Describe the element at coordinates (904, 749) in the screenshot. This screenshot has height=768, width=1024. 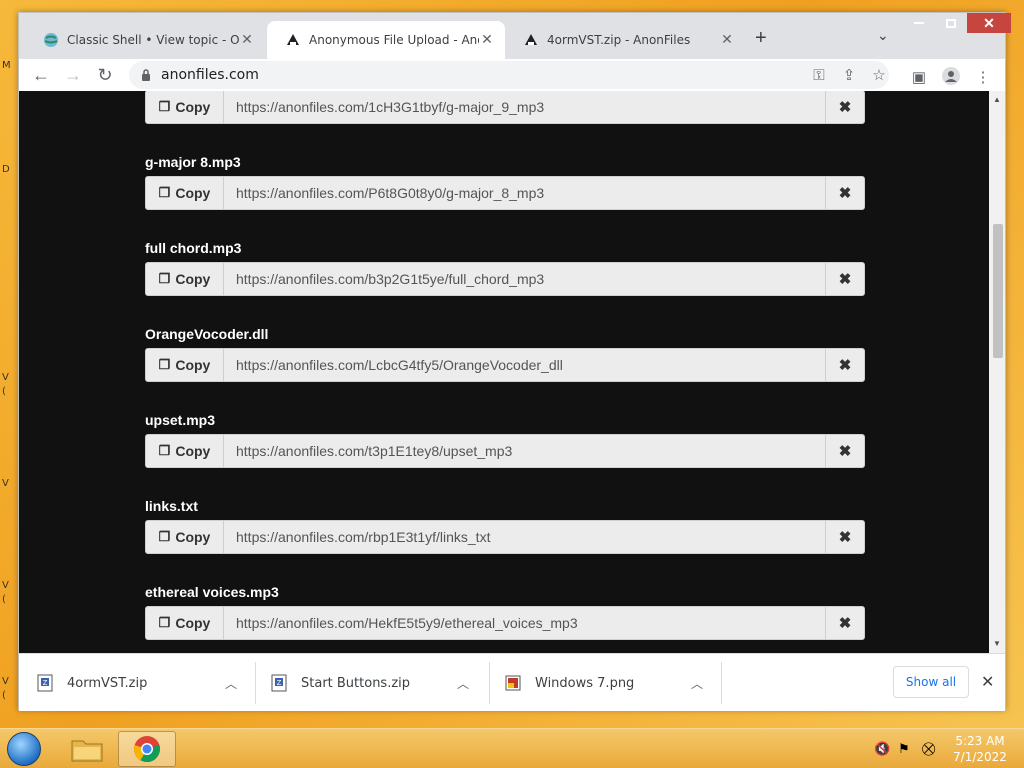
I see `action-center-icon: ⚑` at that location.